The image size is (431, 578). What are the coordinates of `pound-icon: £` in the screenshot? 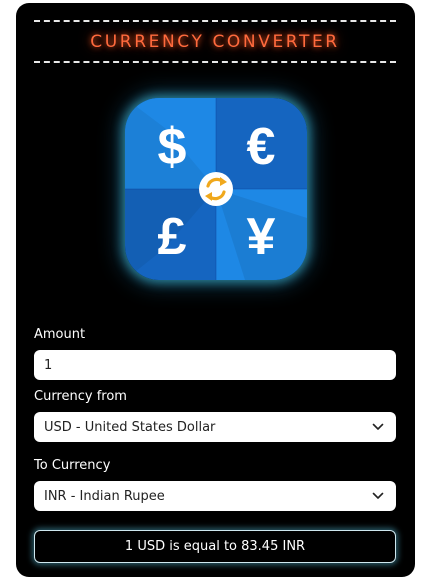 It's located at (172, 237).